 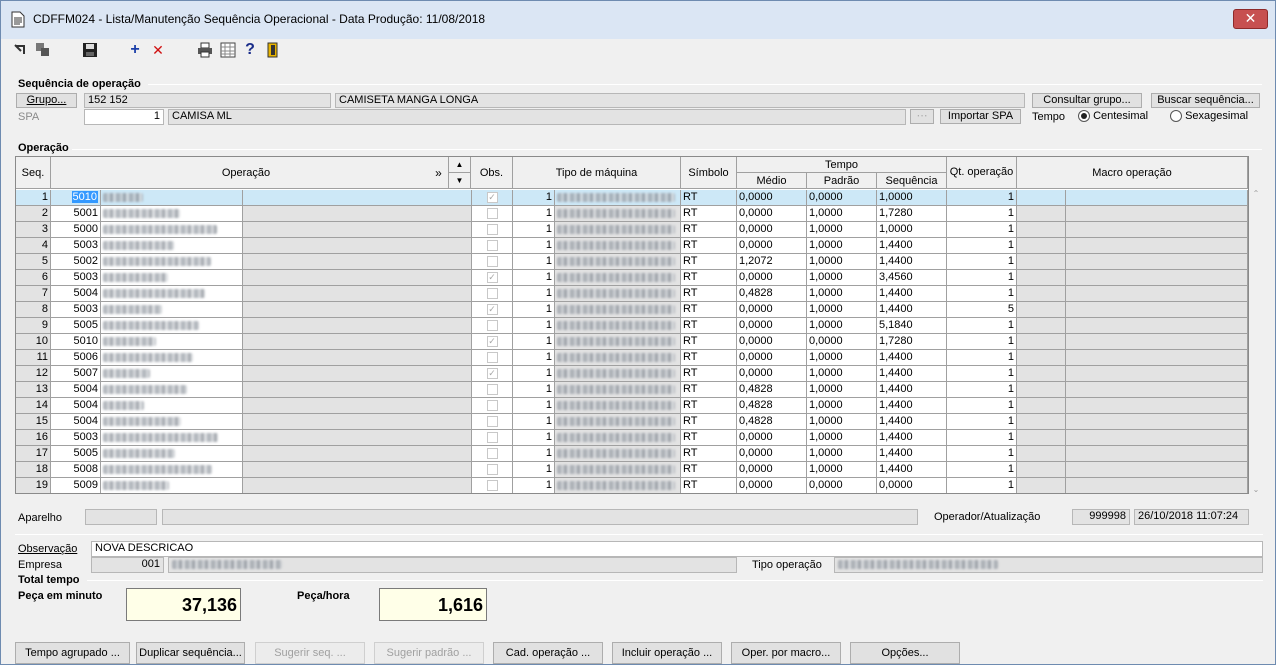 What do you see at coordinates (842, 181) in the screenshot?
I see `header-padrao: Padrão` at bounding box center [842, 181].